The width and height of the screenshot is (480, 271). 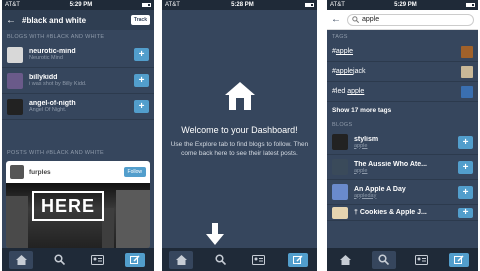 I want to click on track-button: Track, so click(x=140, y=20).